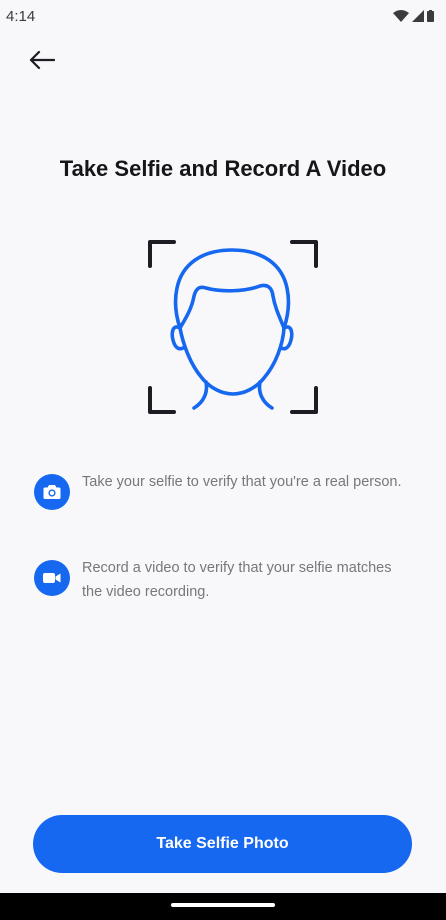  I want to click on status-bar: 4:14, so click(223, 18).